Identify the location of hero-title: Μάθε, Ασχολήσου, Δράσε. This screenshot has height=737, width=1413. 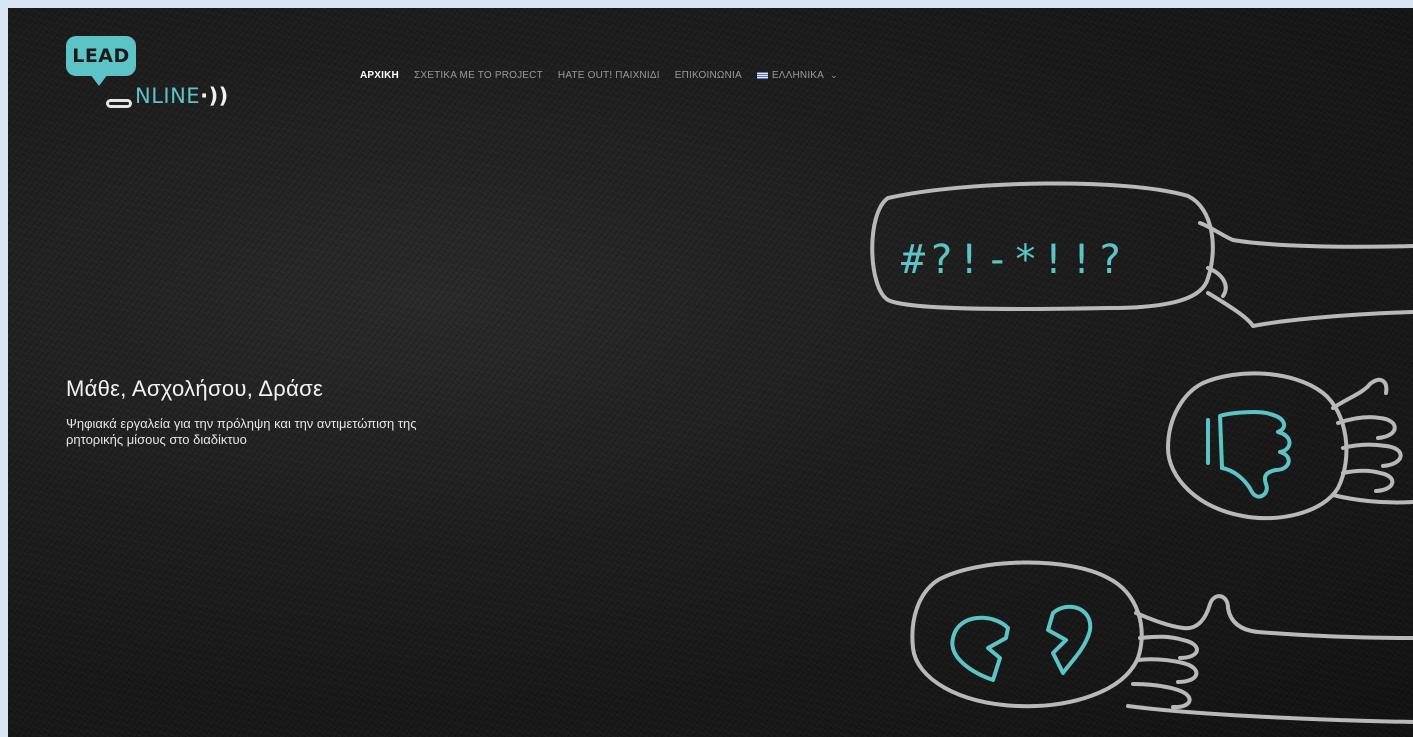
(195, 388).